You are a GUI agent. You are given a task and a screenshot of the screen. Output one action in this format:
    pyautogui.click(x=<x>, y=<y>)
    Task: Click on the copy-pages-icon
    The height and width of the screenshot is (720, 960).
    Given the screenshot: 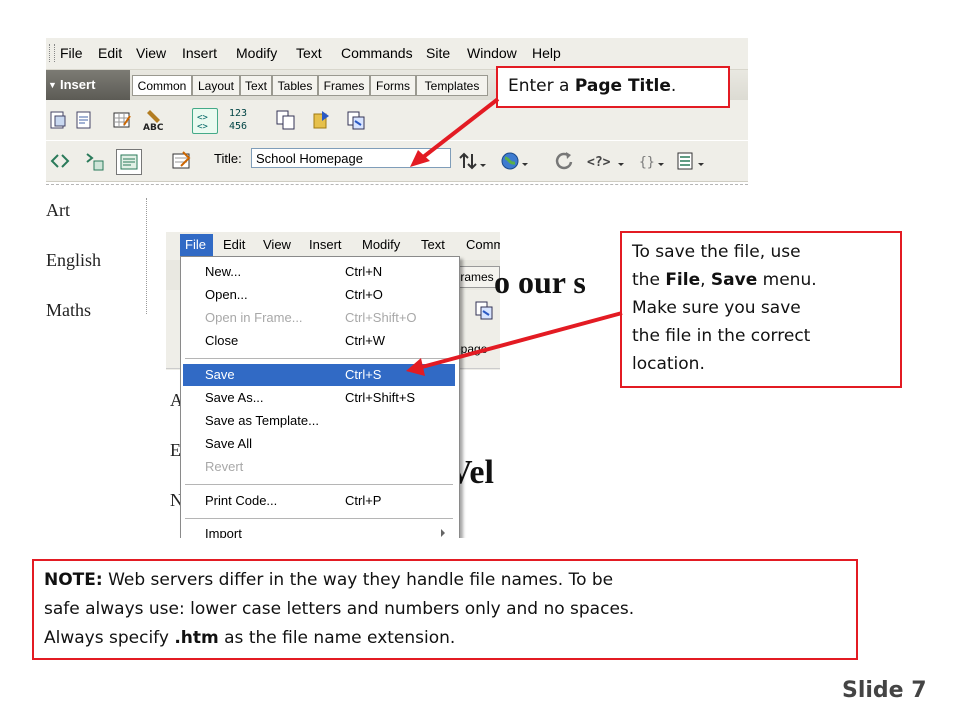 What is the action you would take?
    pyautogui.click(x=286, y=120)
    